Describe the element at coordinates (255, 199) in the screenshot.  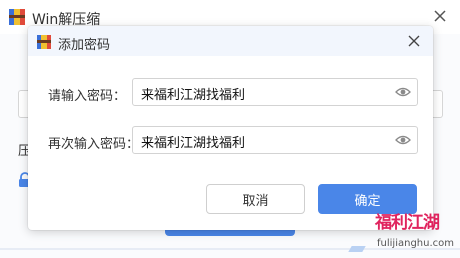
I see `cancel-button: 取消` at that location.